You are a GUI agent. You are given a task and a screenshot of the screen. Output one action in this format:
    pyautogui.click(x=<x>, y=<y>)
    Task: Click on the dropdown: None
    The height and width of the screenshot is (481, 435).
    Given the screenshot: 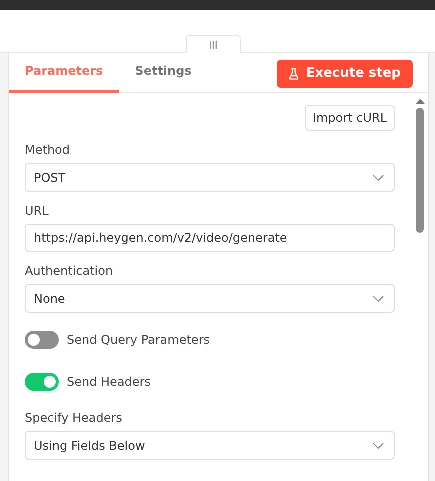 What is the action you would take?
    pyautogui.click(x=210, y=298)
    